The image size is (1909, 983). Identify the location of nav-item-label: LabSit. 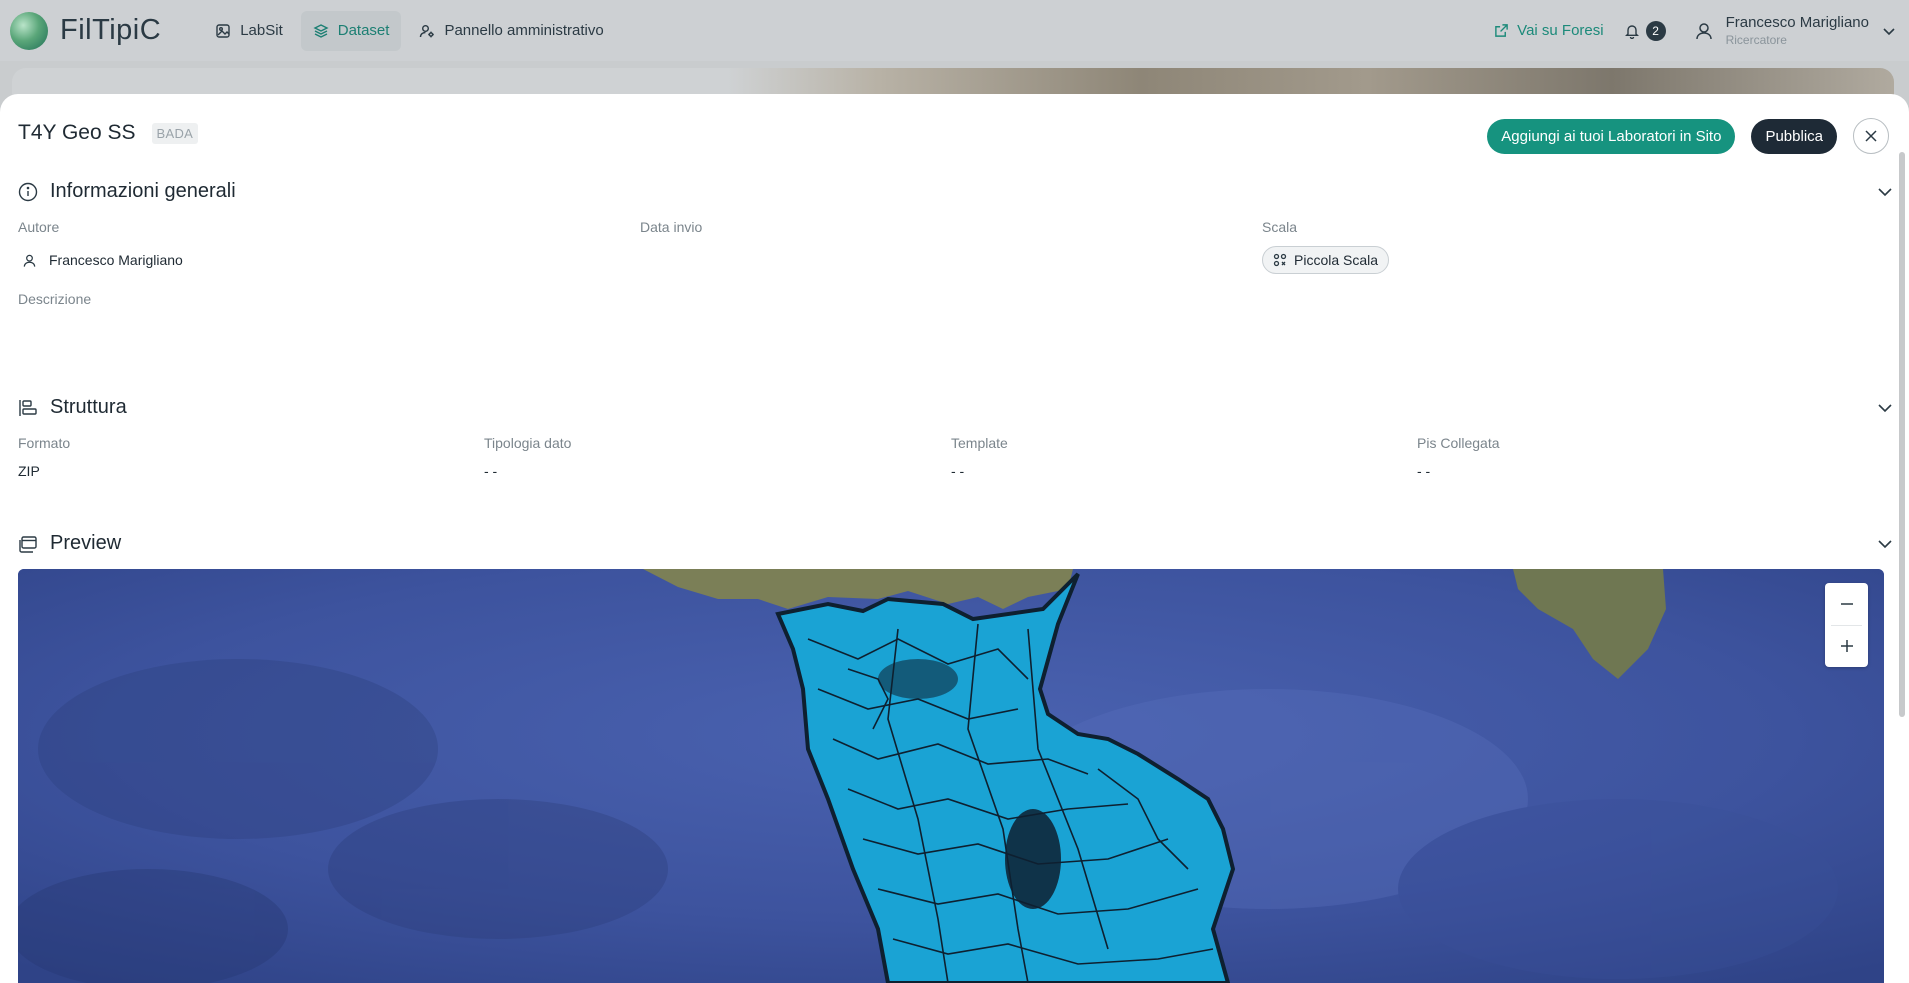
(261, 30).